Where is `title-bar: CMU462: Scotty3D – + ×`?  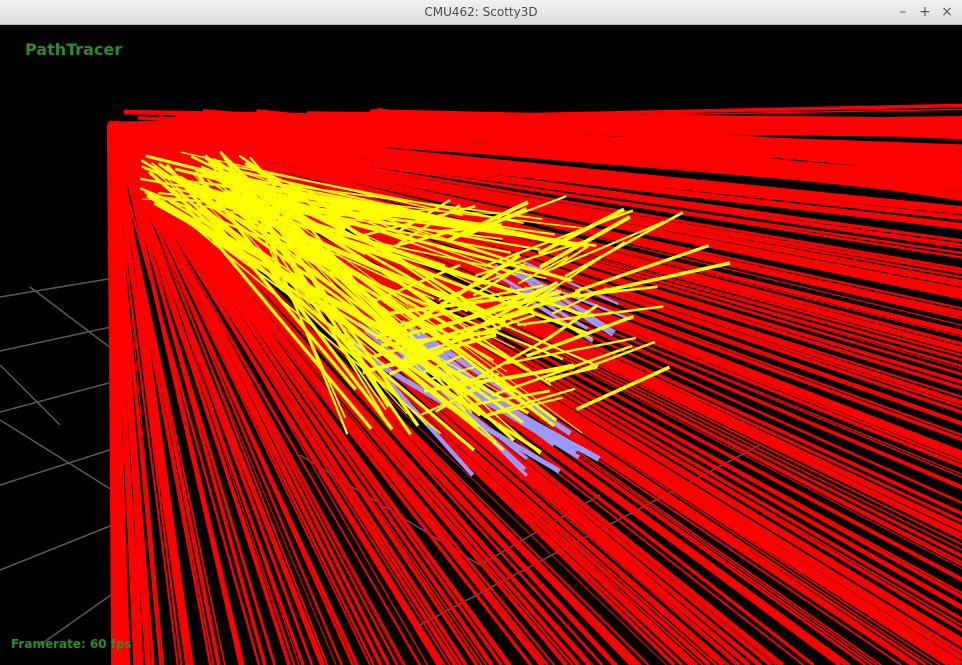 title-bar: CMU462: Scotty3D – + × is located at coordinates (481, 12).